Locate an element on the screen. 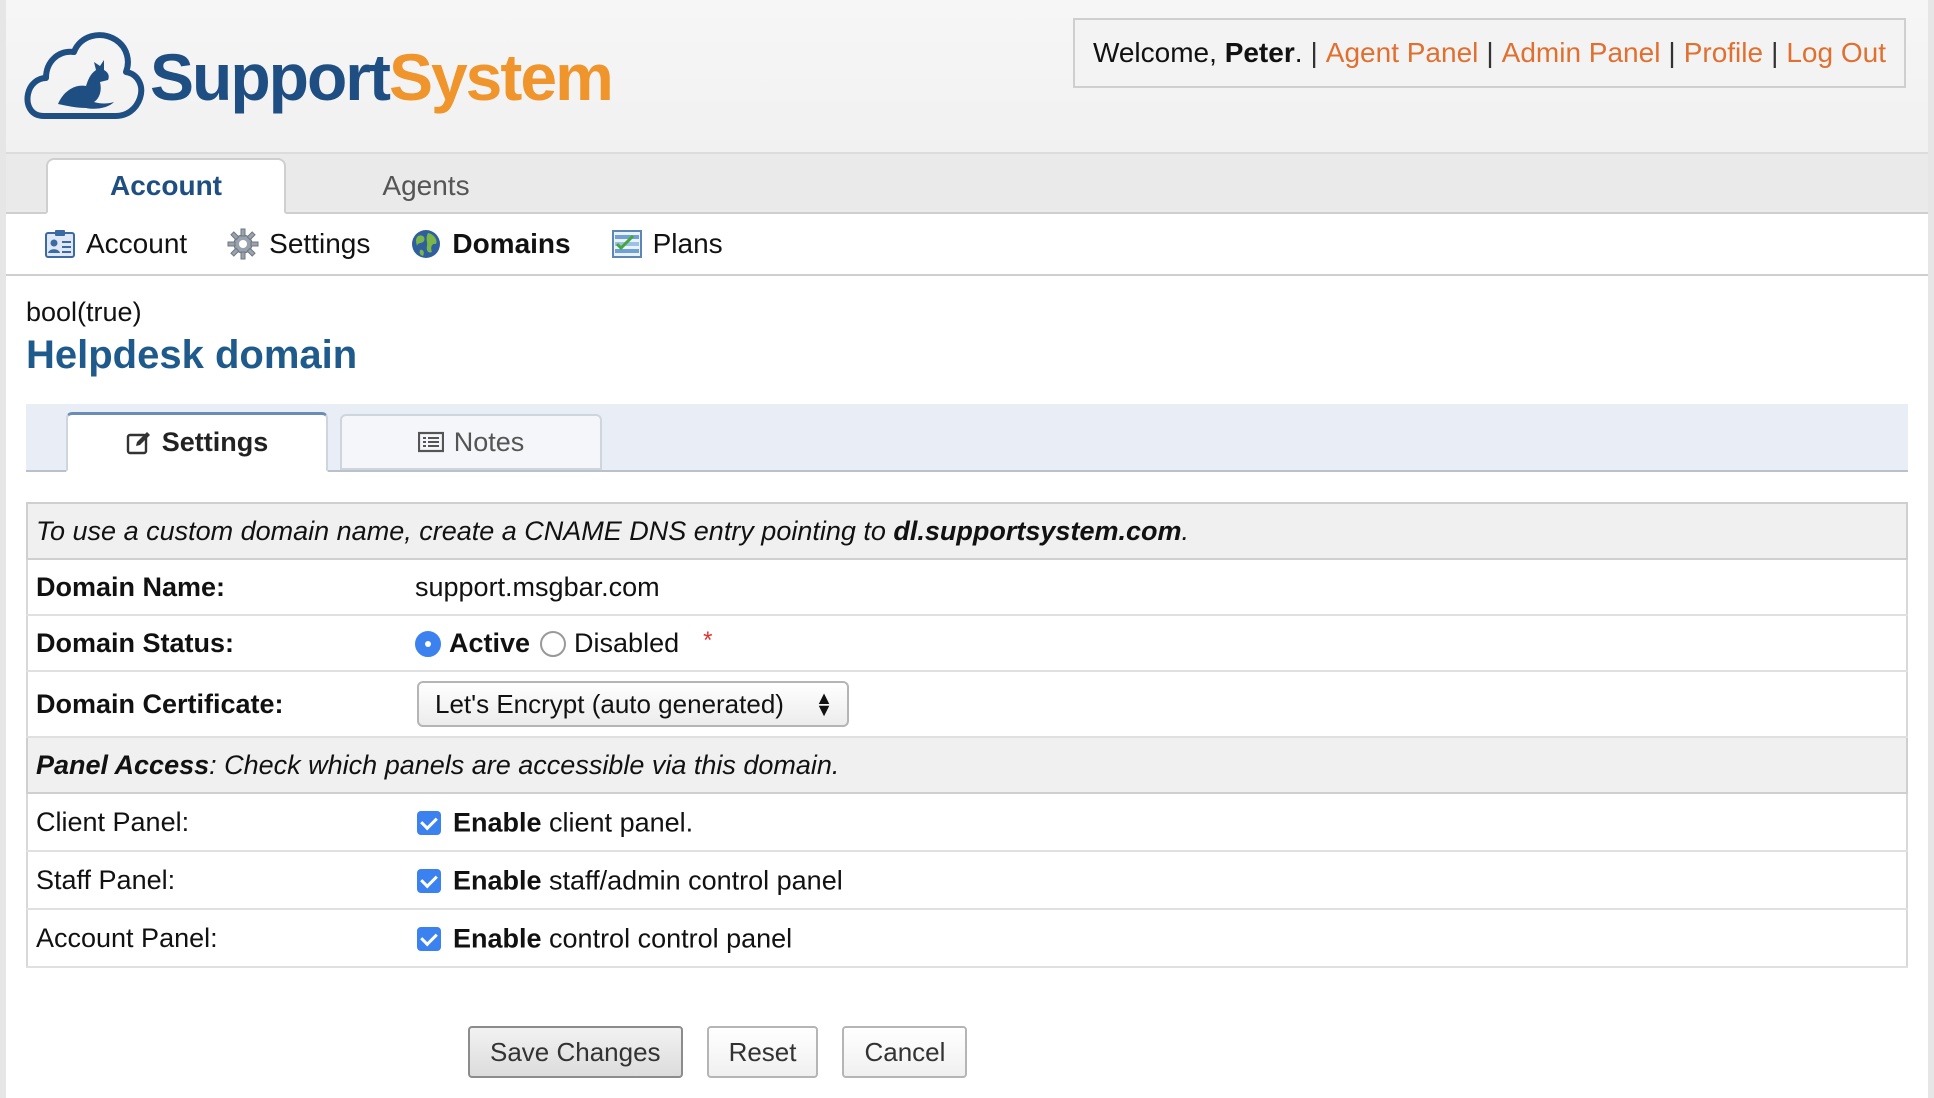  checklist-icon is located at coordinates (626, 244).